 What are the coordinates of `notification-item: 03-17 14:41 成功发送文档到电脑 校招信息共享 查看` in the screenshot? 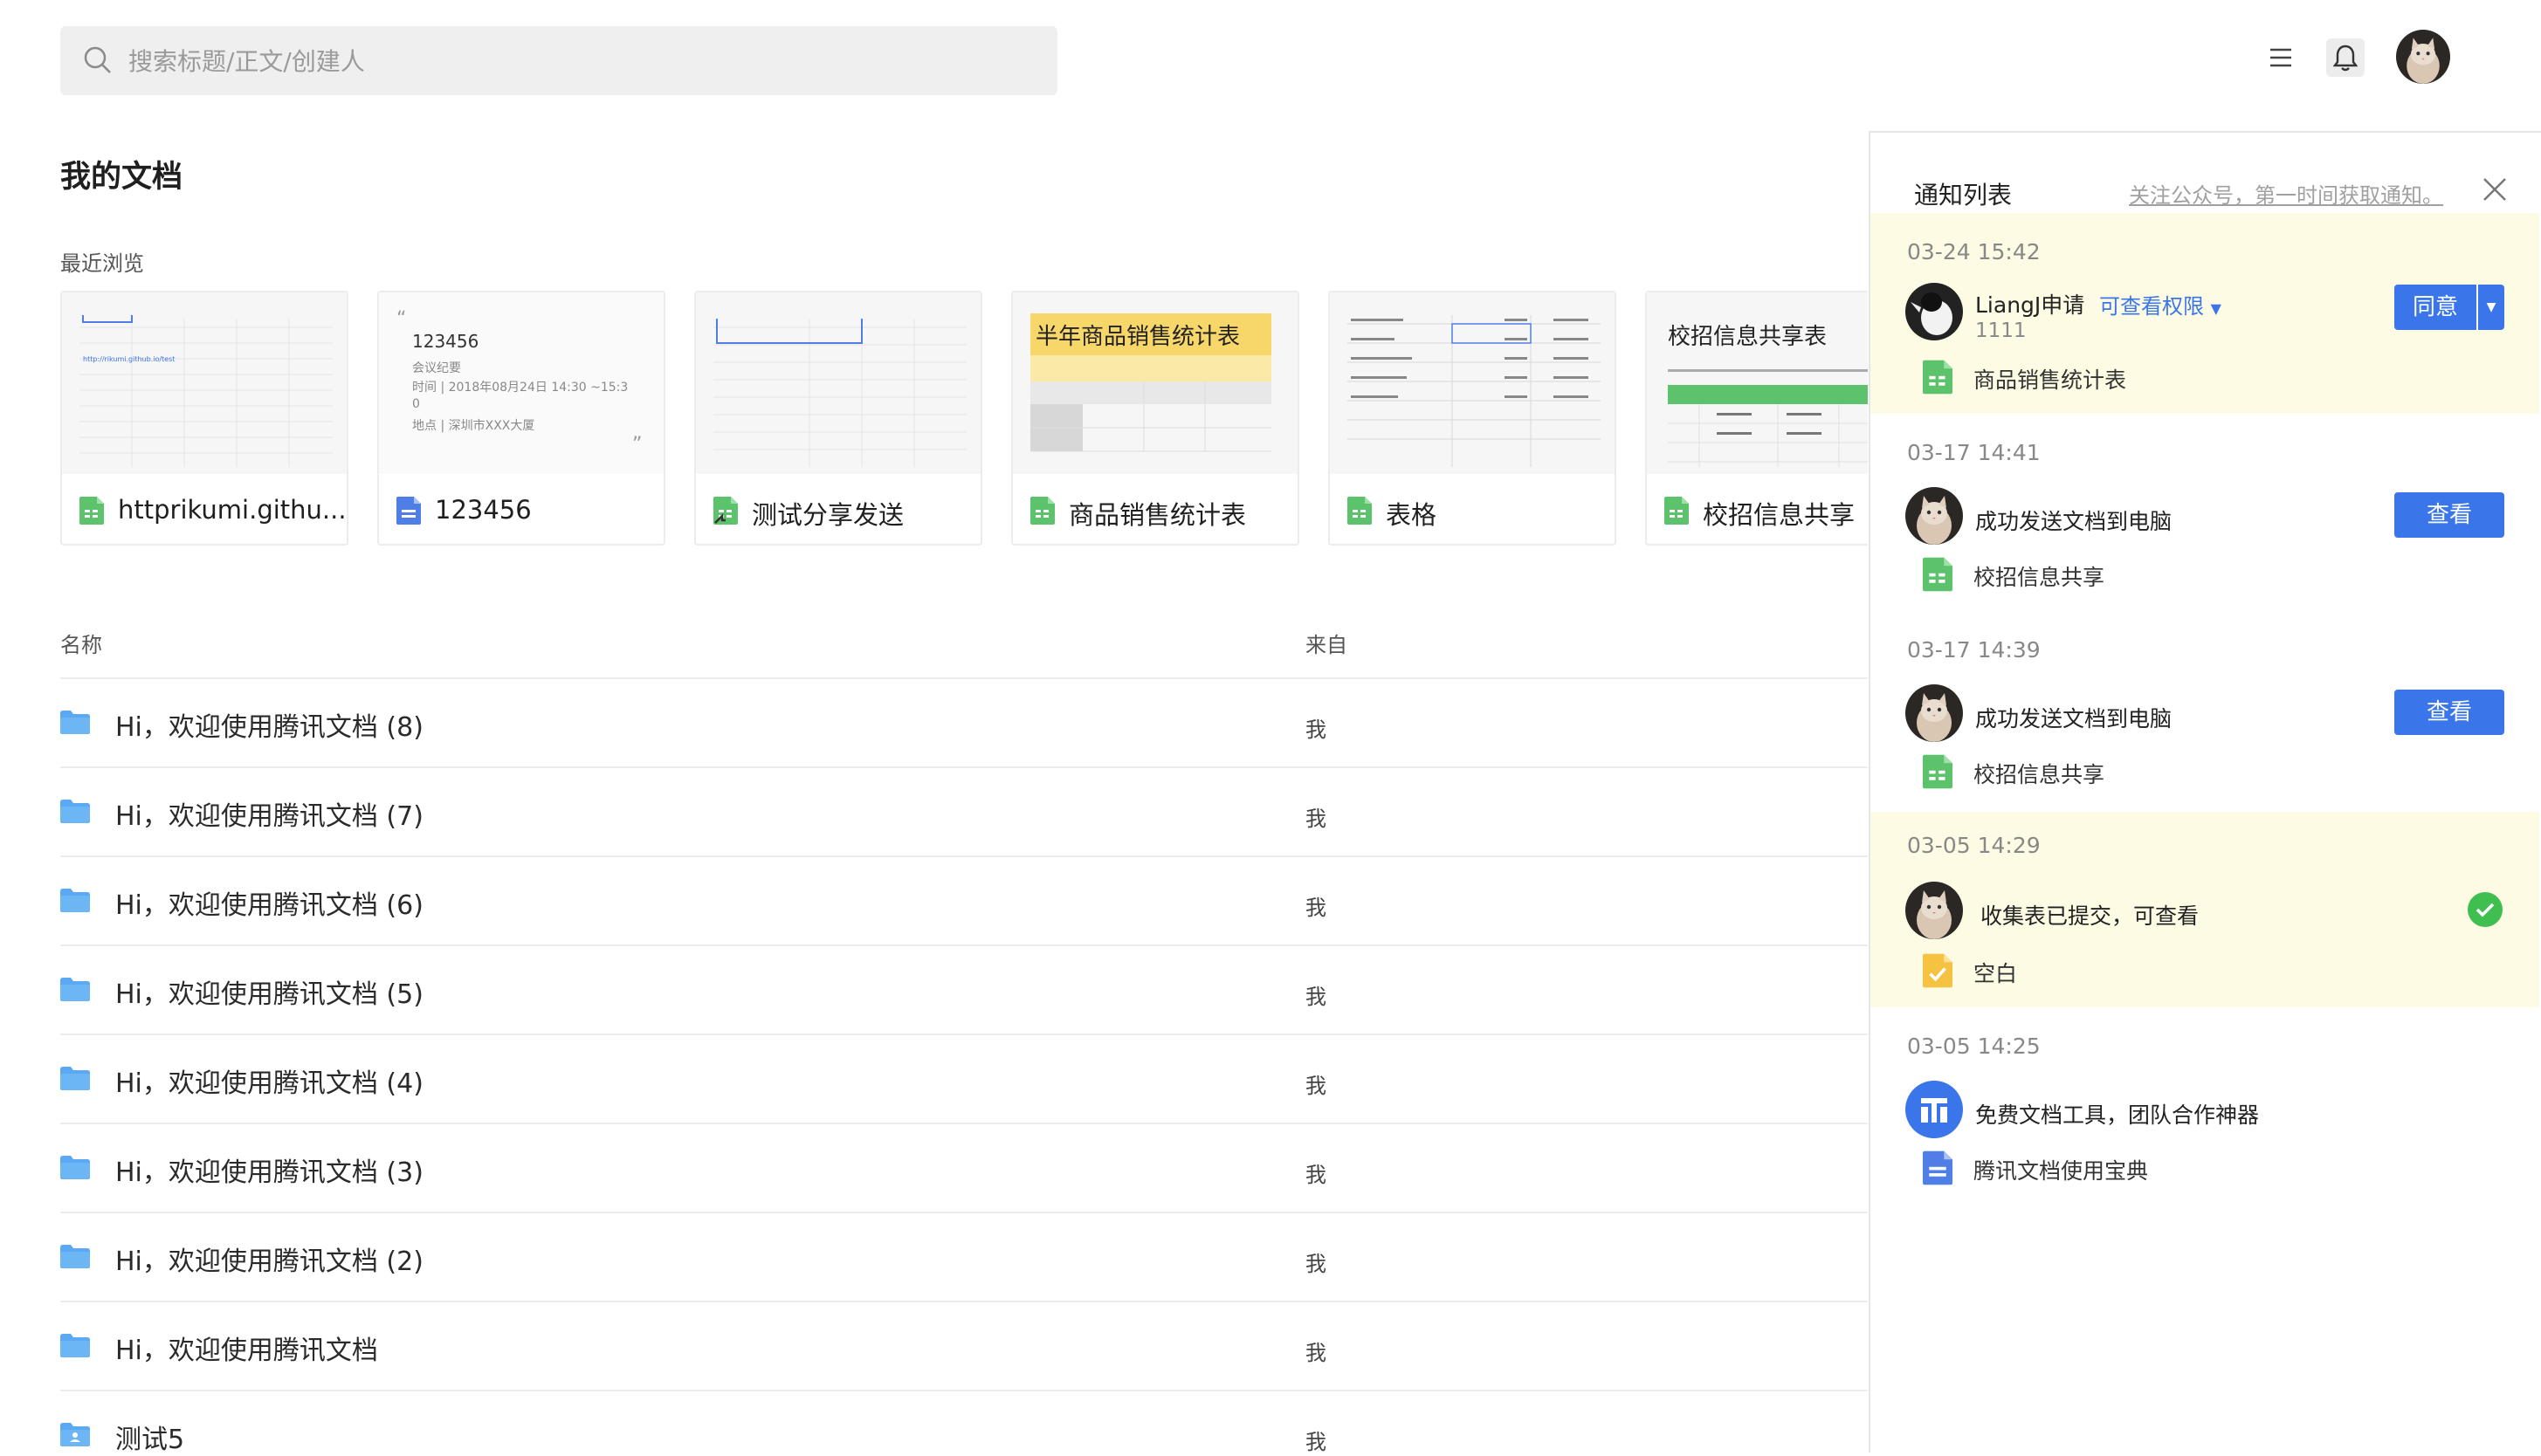 It's located at (2204, 512).